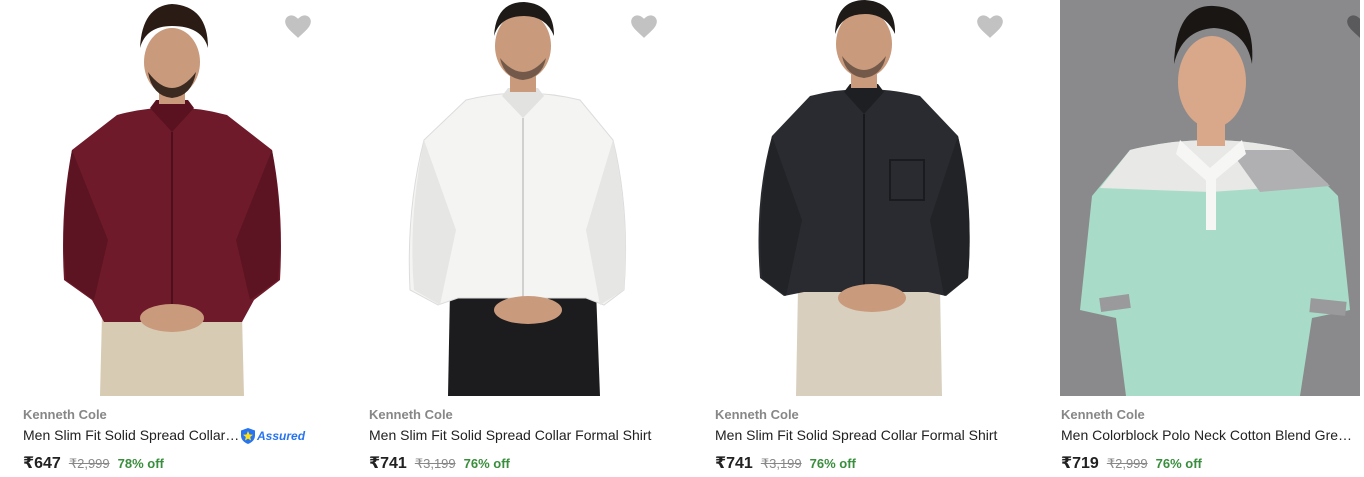 The image size is (1364, 477). What do you see at coordinates (140, 463) in the screenshot?
I see `discount-label: 78% off` at bounding box center [140, 463].